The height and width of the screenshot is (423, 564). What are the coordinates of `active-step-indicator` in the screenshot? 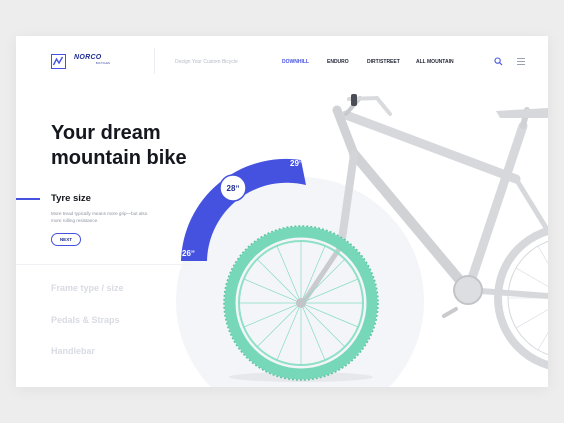 It's located at (28, 199).